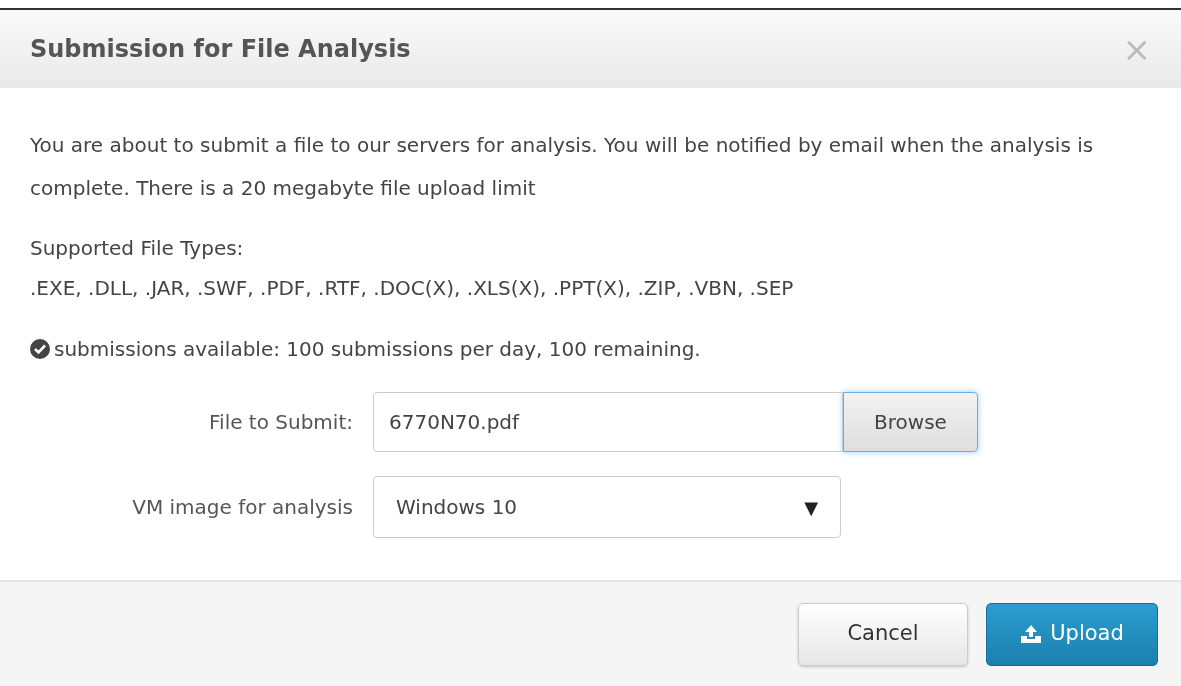 Image resolution: width=1181 pixels, height=686 pixels. What do you see at coordinates (608, 422) in the screenshot?
I see `file-field: 6770N70.pdf` at bounding box center [608, 422].